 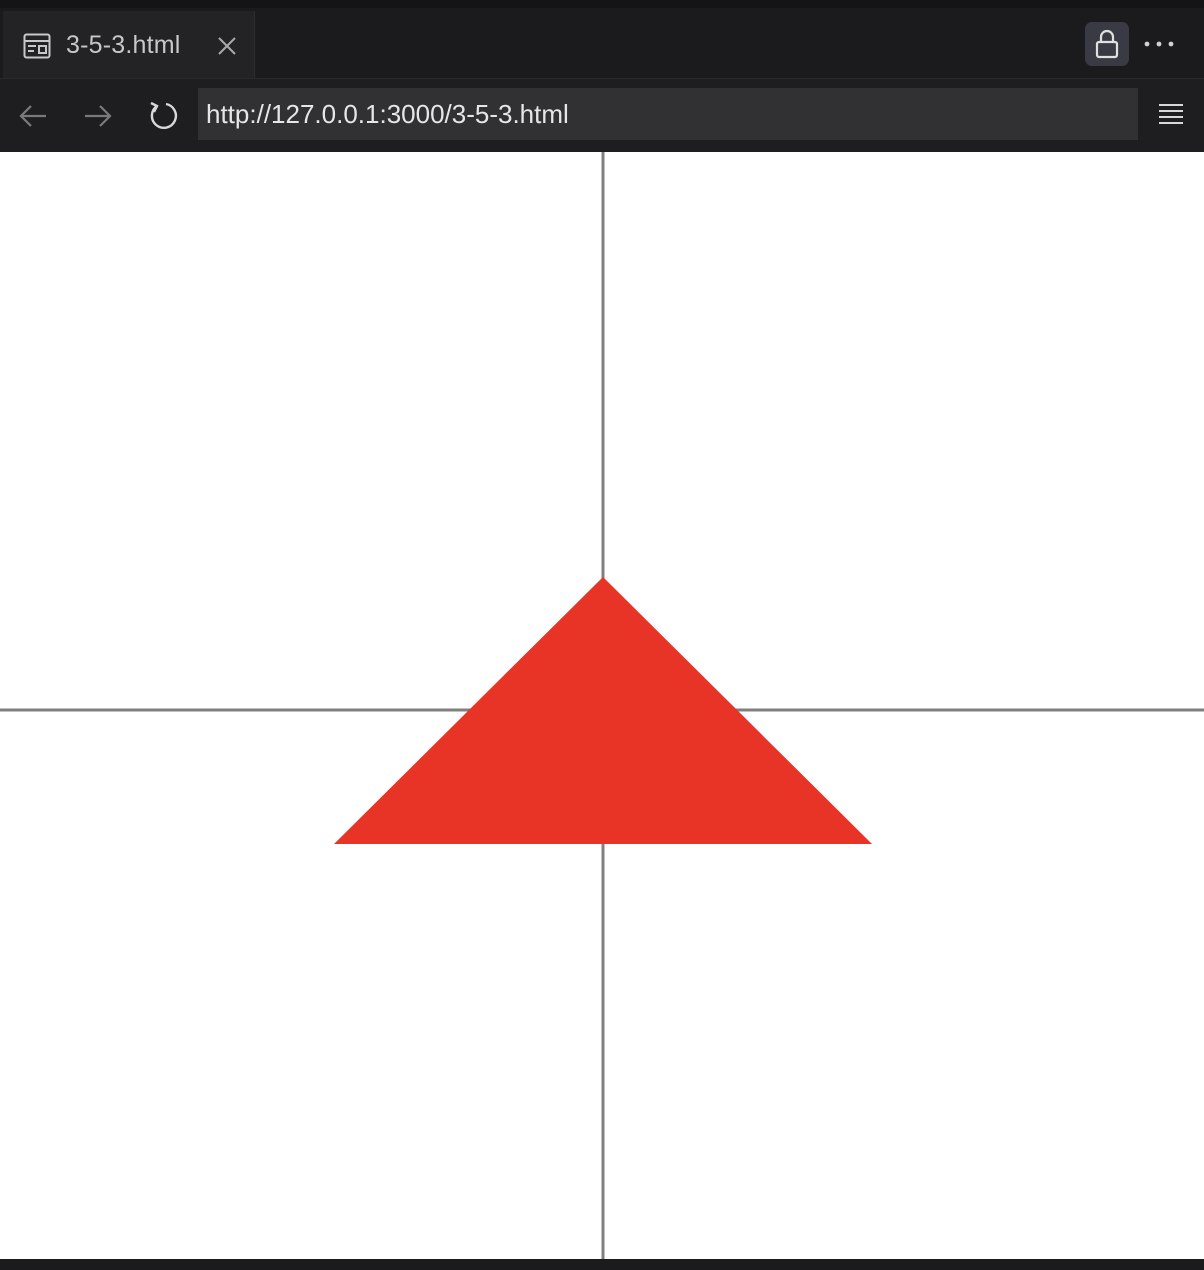 What do you see at coordinates (37, 46) in the screenshot?
I see `page-preview-icon` at bounding box center [37, 46].